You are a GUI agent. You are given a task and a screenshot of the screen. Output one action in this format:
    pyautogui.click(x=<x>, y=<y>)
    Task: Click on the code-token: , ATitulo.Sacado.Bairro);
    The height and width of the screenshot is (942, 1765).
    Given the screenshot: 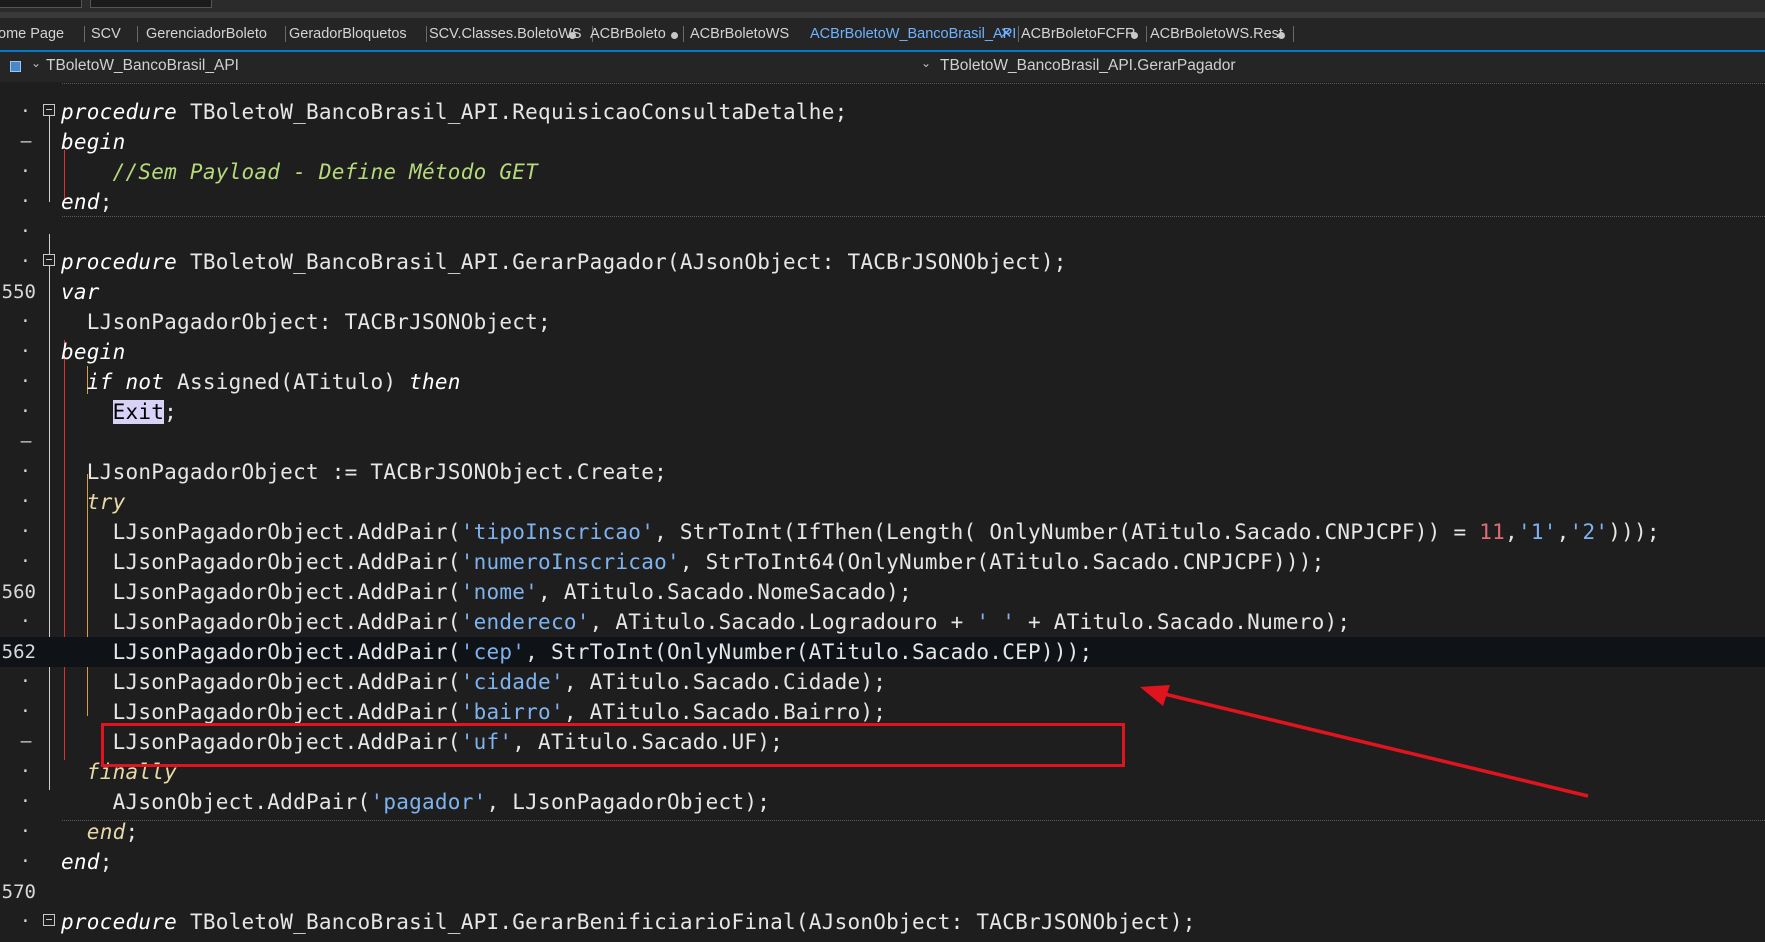 What is the action you would take?
    pyautogui.click(x=725, y=712)
    